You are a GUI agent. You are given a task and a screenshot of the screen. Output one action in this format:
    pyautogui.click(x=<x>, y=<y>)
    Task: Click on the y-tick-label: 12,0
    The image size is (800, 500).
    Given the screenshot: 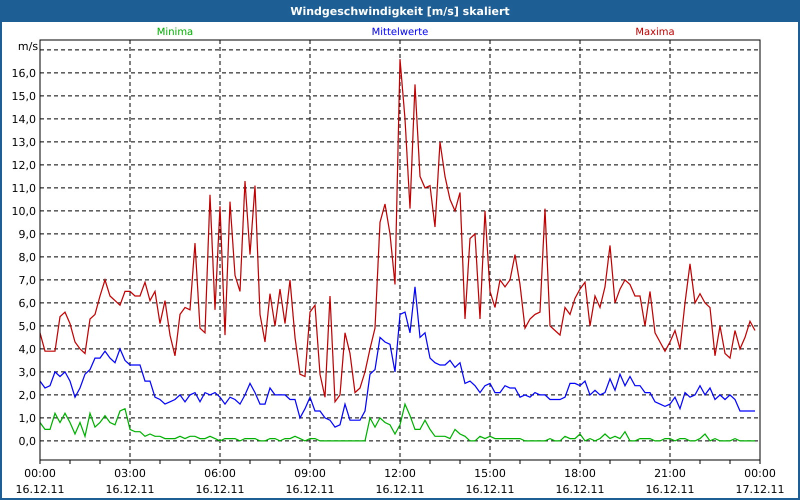 What is the action you would take?
    pyautogui.click(x=24, y=165)
    